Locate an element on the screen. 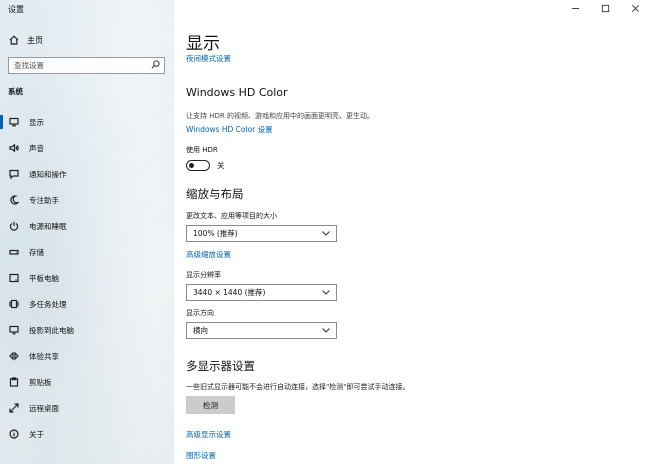 The image size is (650, 464). detect-button: 检测 is located at coordinates (210, 405).